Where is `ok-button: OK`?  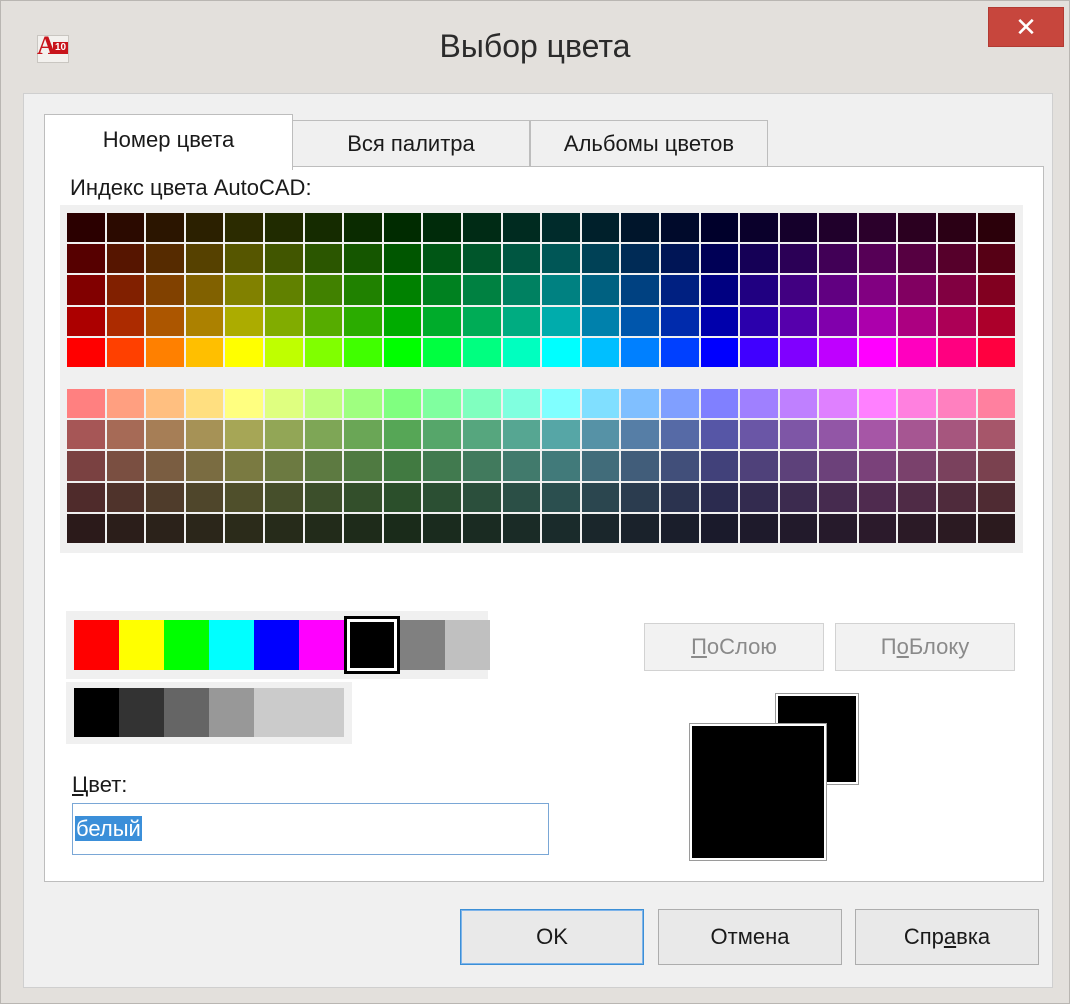 ok-button: OK is located at coordinates (552, 937).